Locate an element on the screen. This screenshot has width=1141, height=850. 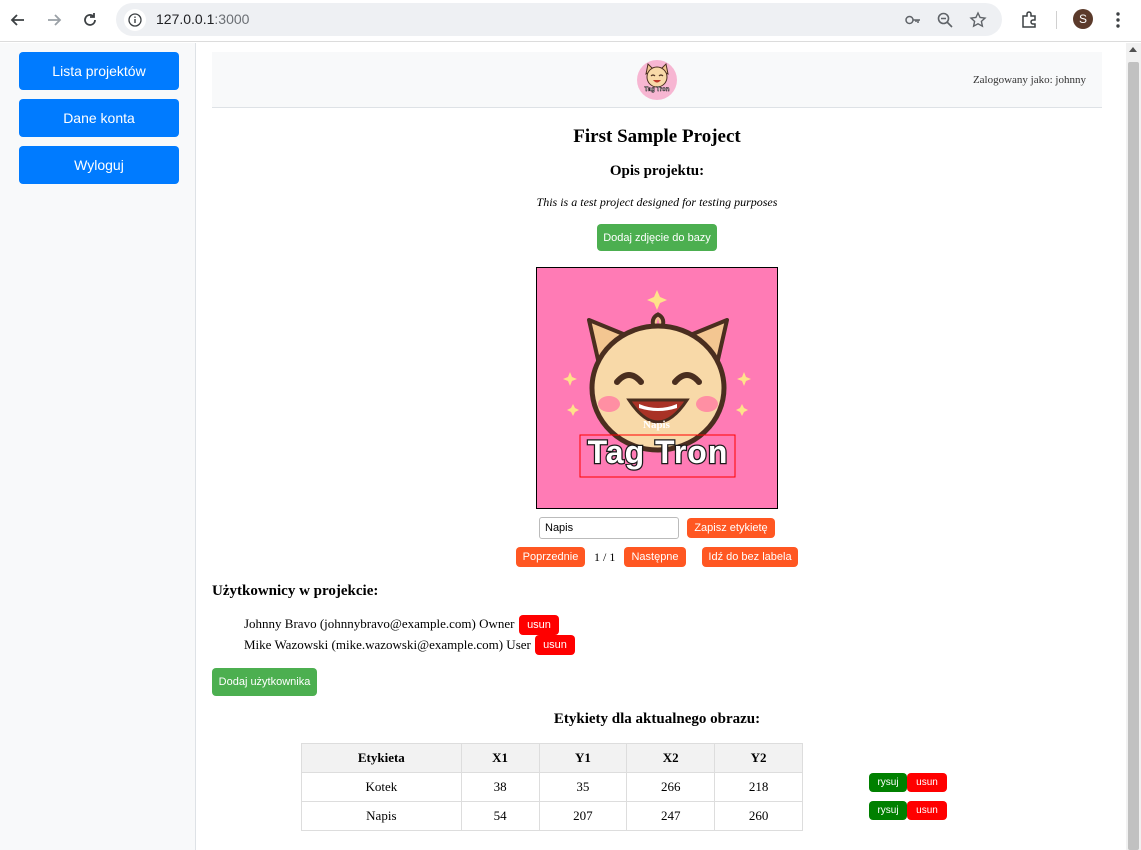
previous-button: Poprzednie is located at coordinates (550, 557).